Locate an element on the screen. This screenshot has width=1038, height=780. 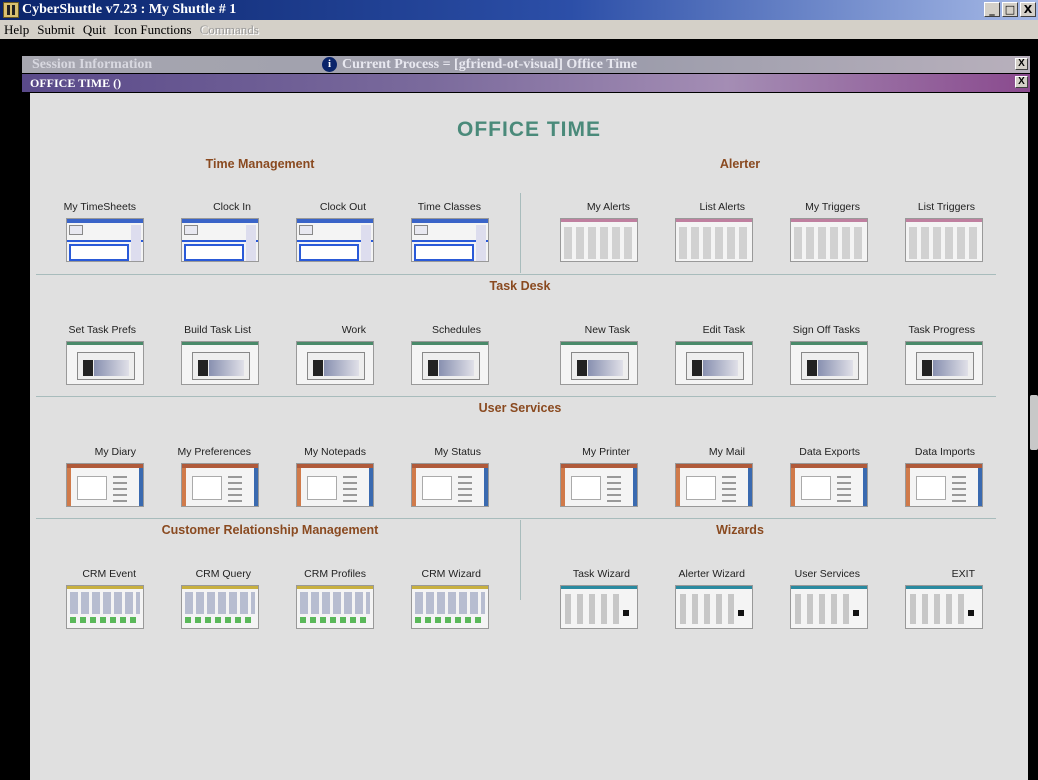
tile-edit-task: Edit Task is located at coordinates (713, 360).